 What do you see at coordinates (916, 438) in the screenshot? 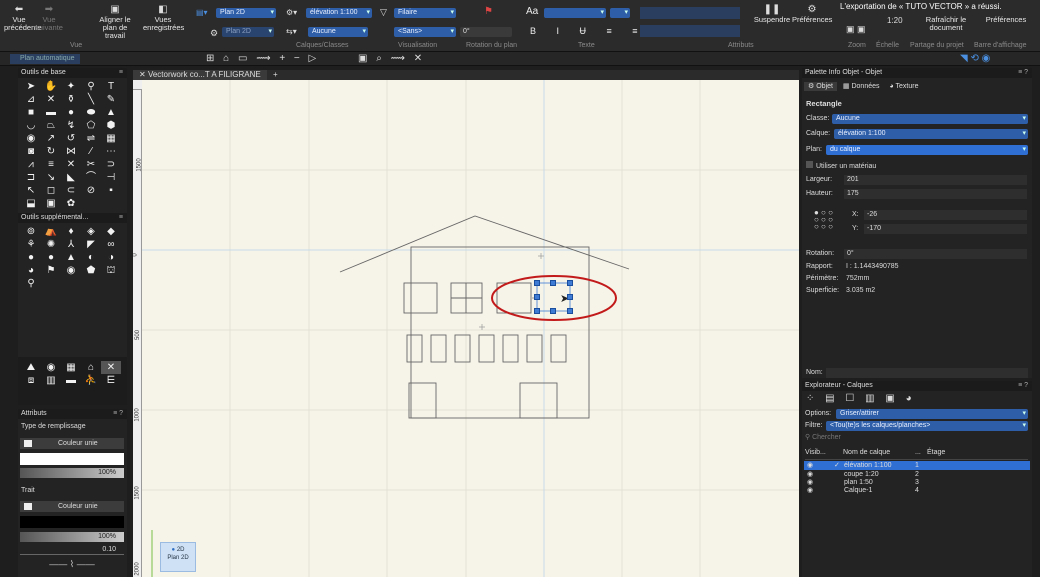
I see `layer-search: ⚲ Chercher` at bounding box center [916, 438].